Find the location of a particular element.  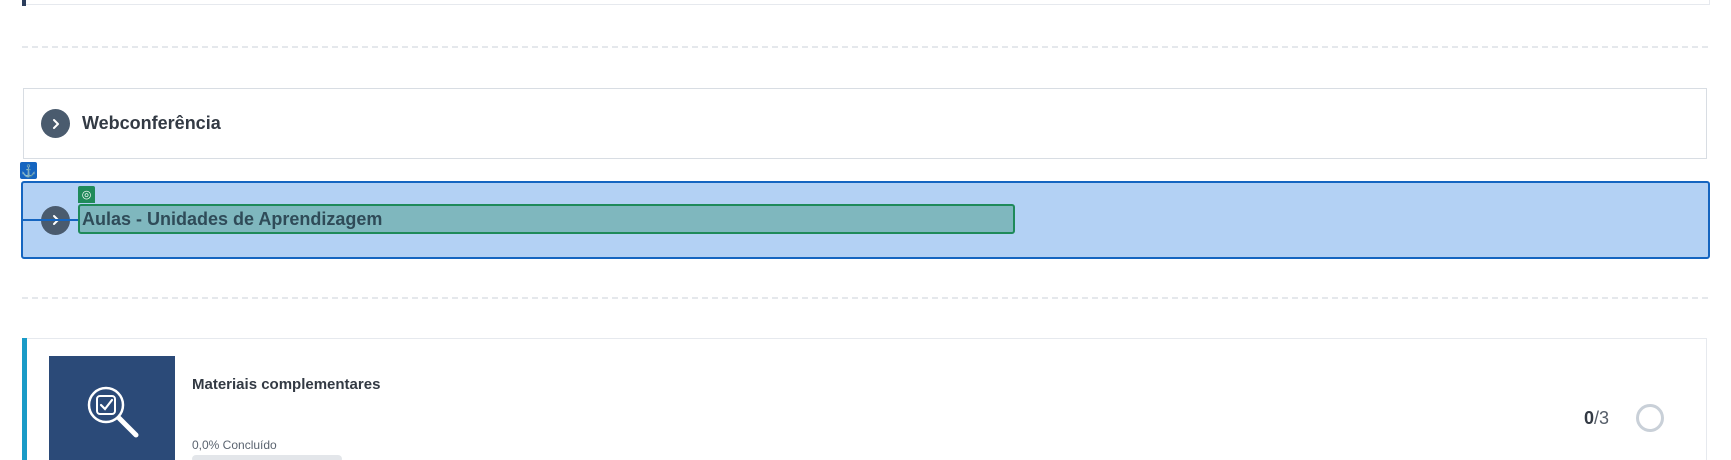

section-title: Aulas - Unidades de Aprendizagem is located at coordinates (232, 219).